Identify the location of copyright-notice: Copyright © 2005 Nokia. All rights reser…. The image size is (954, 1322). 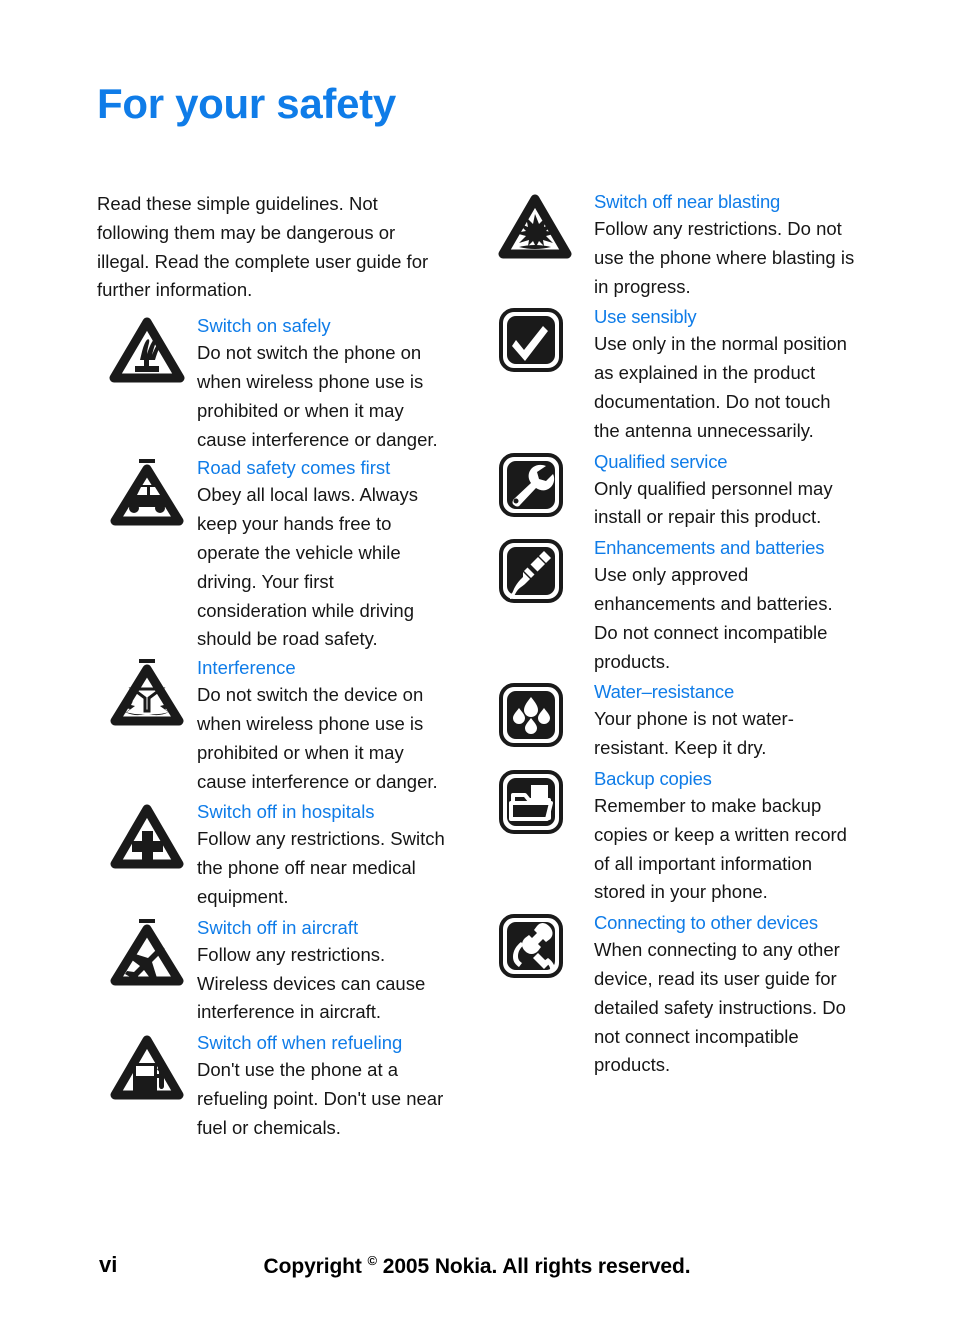
(477, 1266).